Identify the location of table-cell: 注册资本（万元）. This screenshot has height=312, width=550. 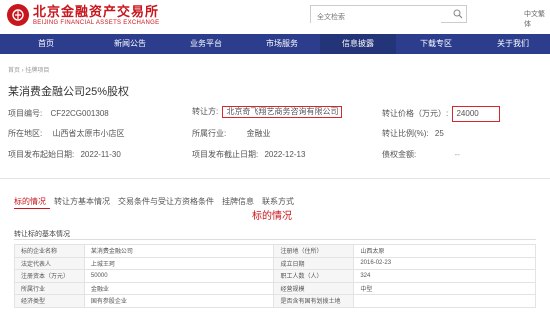
(49, 276).